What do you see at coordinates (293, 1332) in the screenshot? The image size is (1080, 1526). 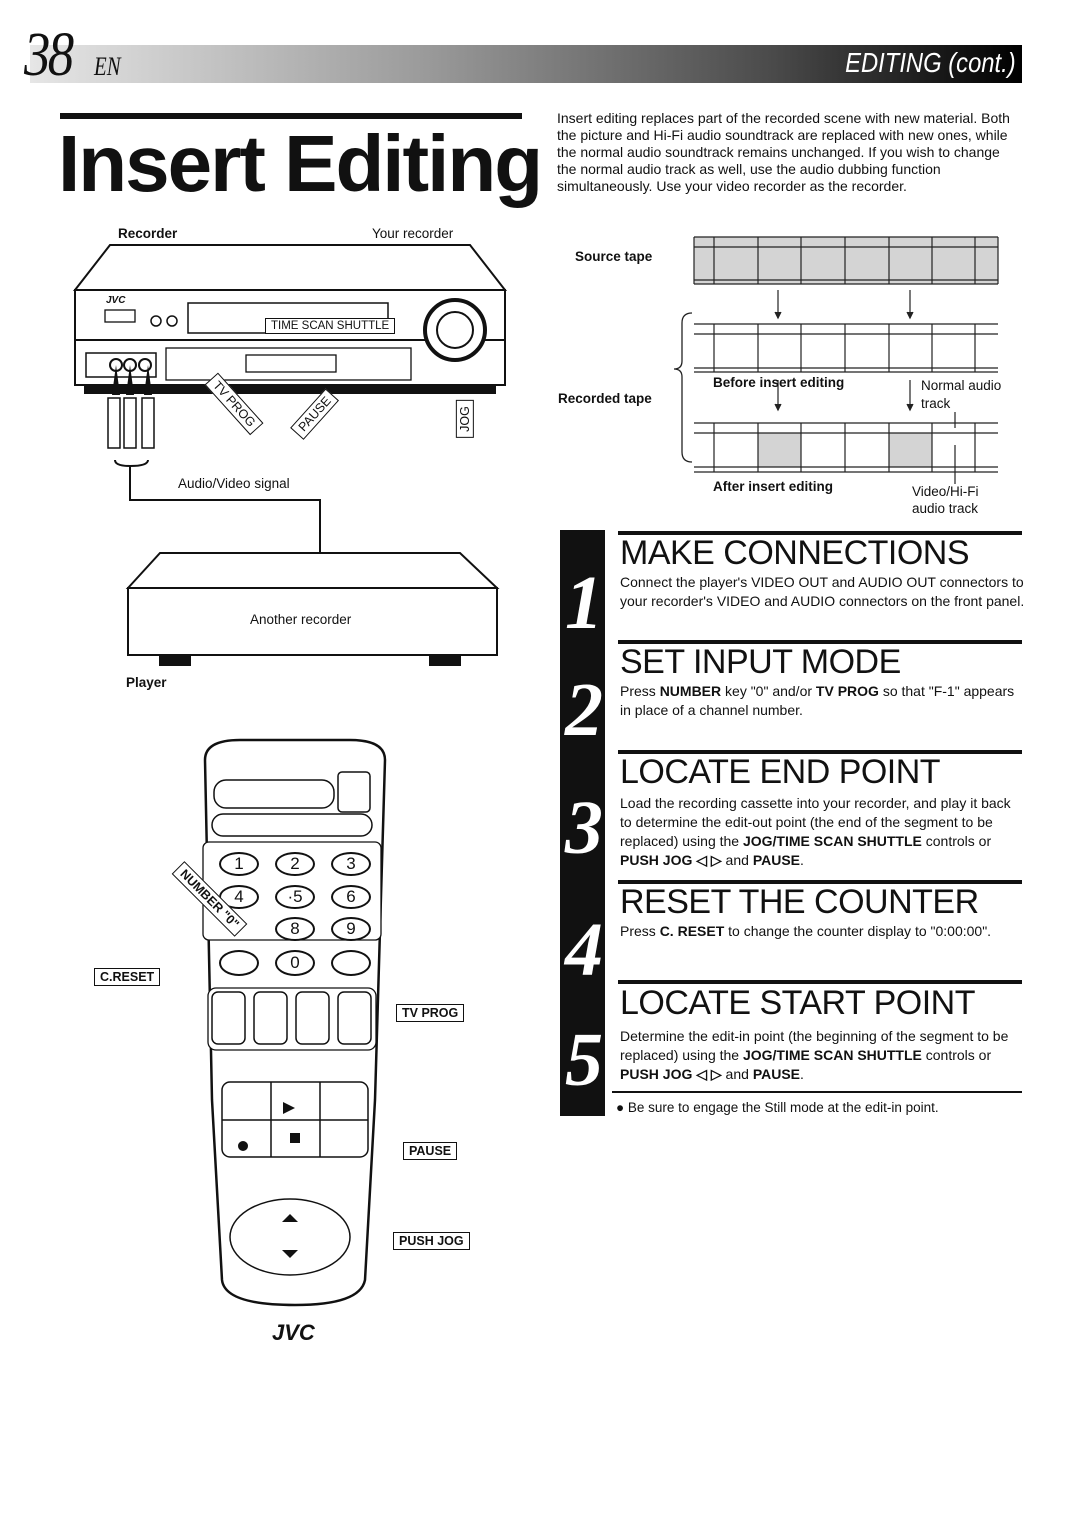 I see `jvc-remote-logo: JVC` at bounding box center [293, 1332].